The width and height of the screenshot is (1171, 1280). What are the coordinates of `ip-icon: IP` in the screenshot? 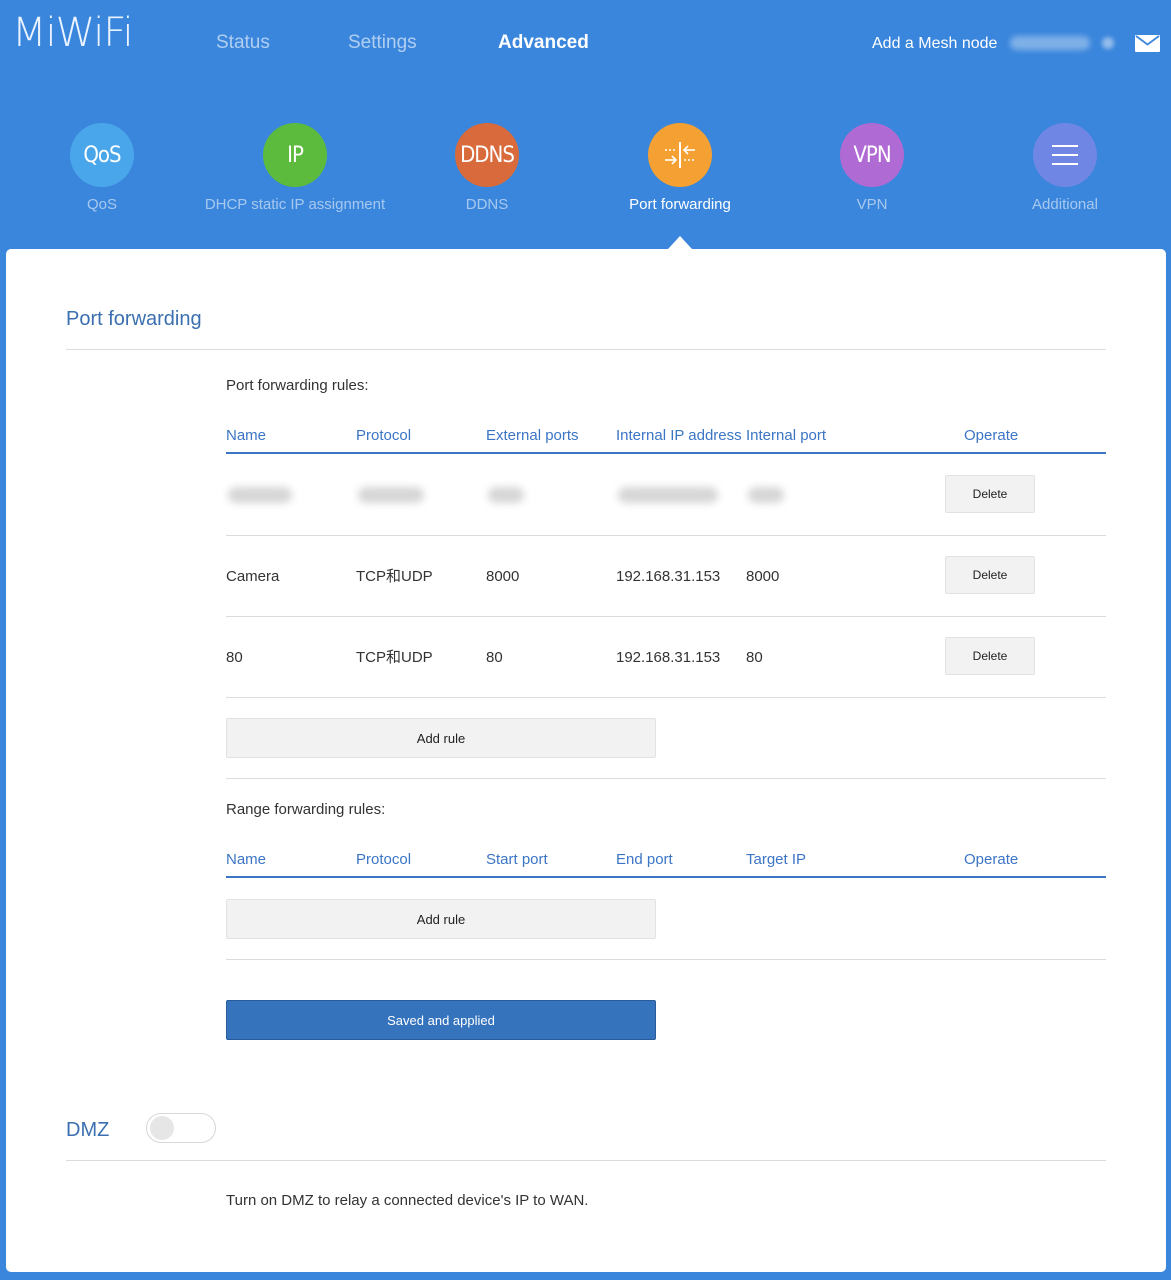 It's located at (295, 155).